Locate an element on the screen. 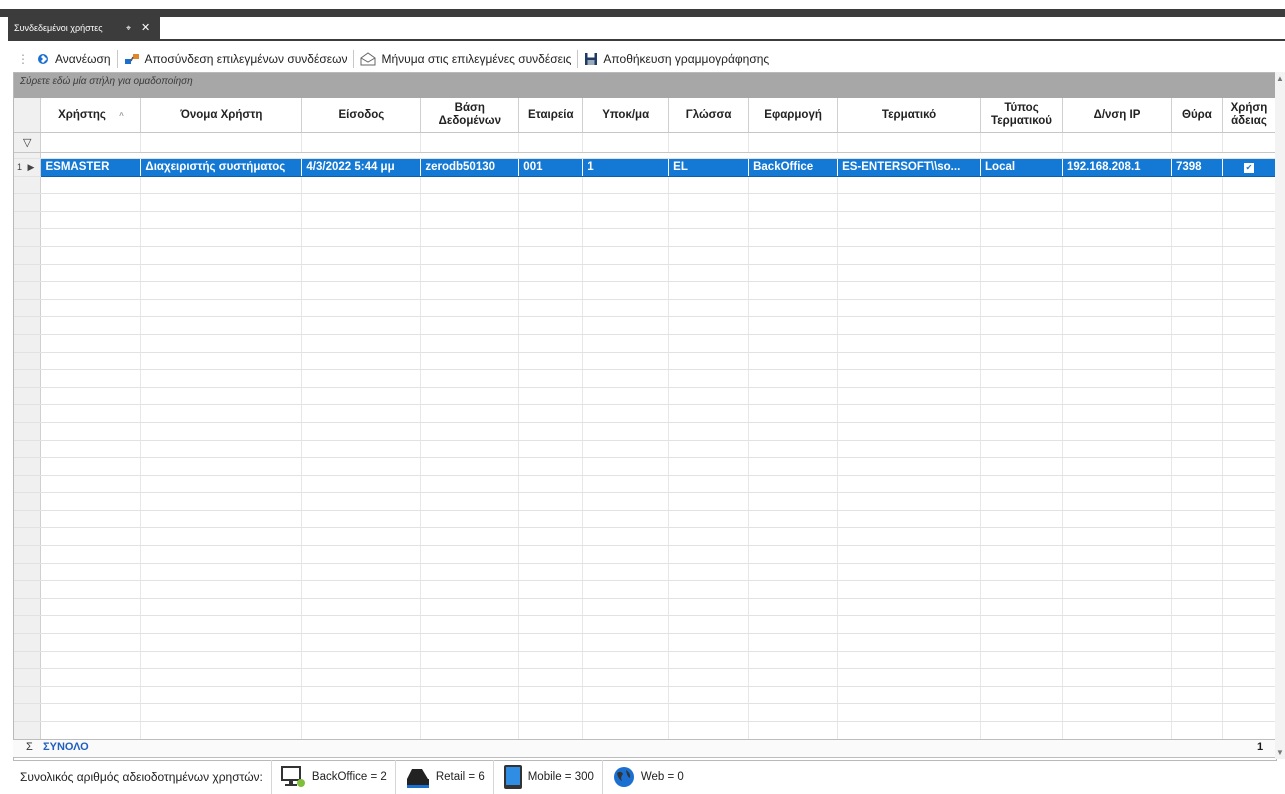 Image resolution: width=1285 pixels, height=794 pixels. cell-branch: 1 is located at coordinates (626, 167).